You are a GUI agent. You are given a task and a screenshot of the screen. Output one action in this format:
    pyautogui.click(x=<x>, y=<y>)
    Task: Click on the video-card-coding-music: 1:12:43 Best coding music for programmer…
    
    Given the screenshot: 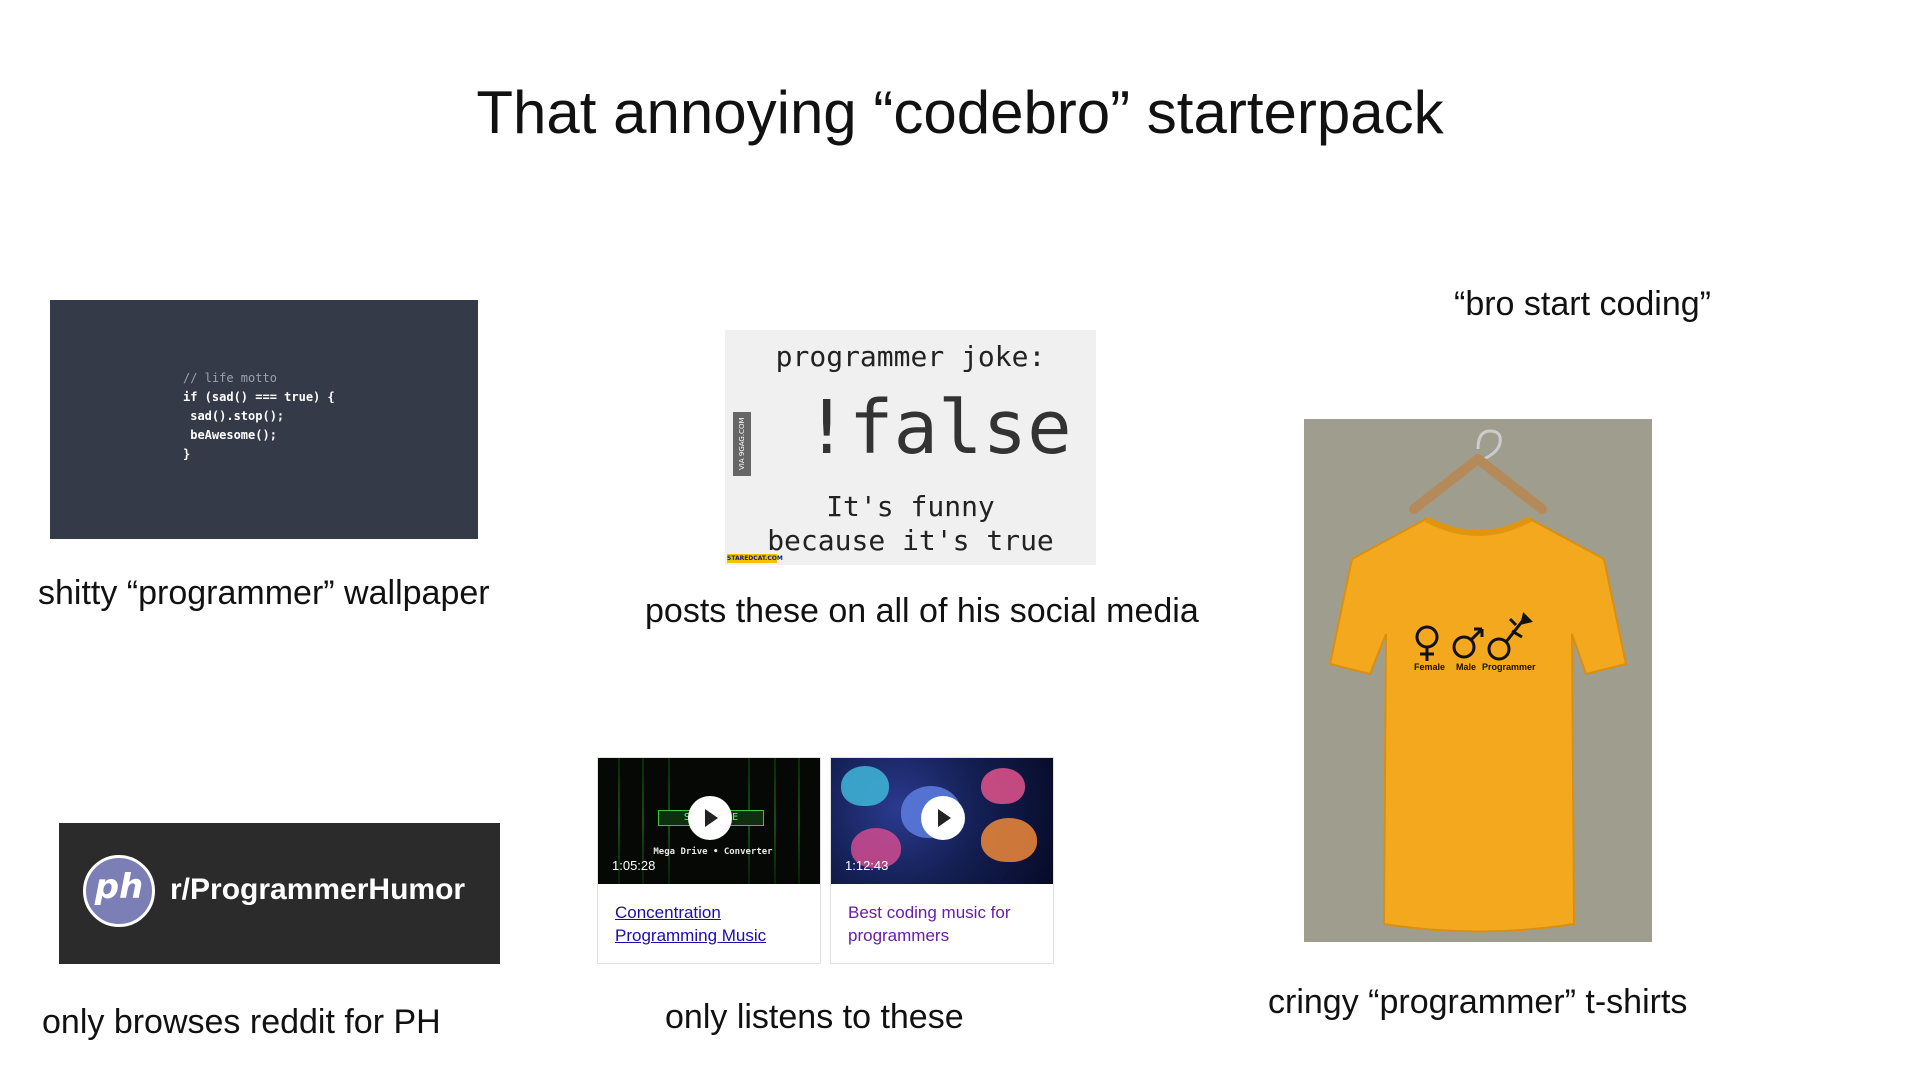 What is the action you would take?
    pyautogui.click(x=942, y=860)
    